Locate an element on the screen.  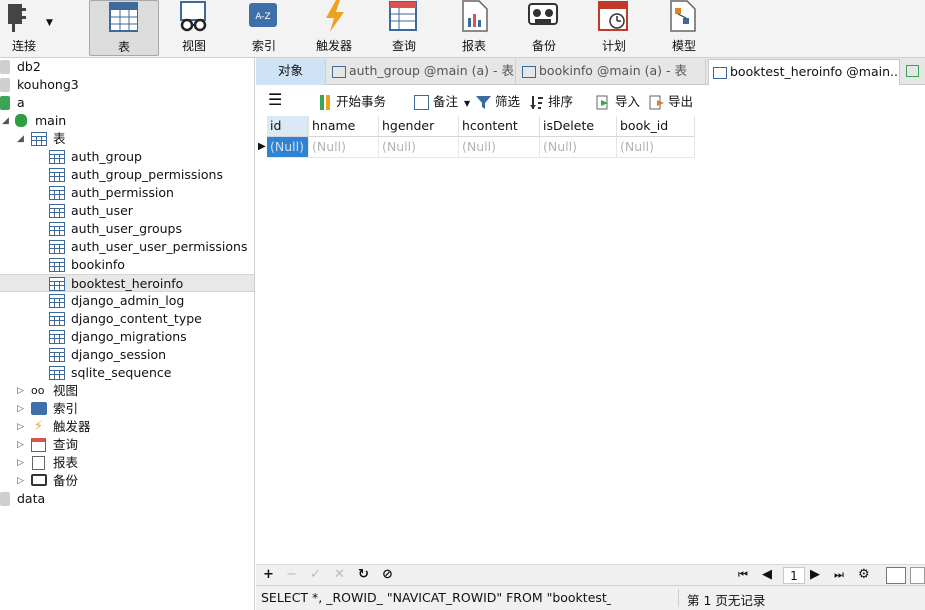
tree-table-item: django_content_type is located at coordinates (127, 319).